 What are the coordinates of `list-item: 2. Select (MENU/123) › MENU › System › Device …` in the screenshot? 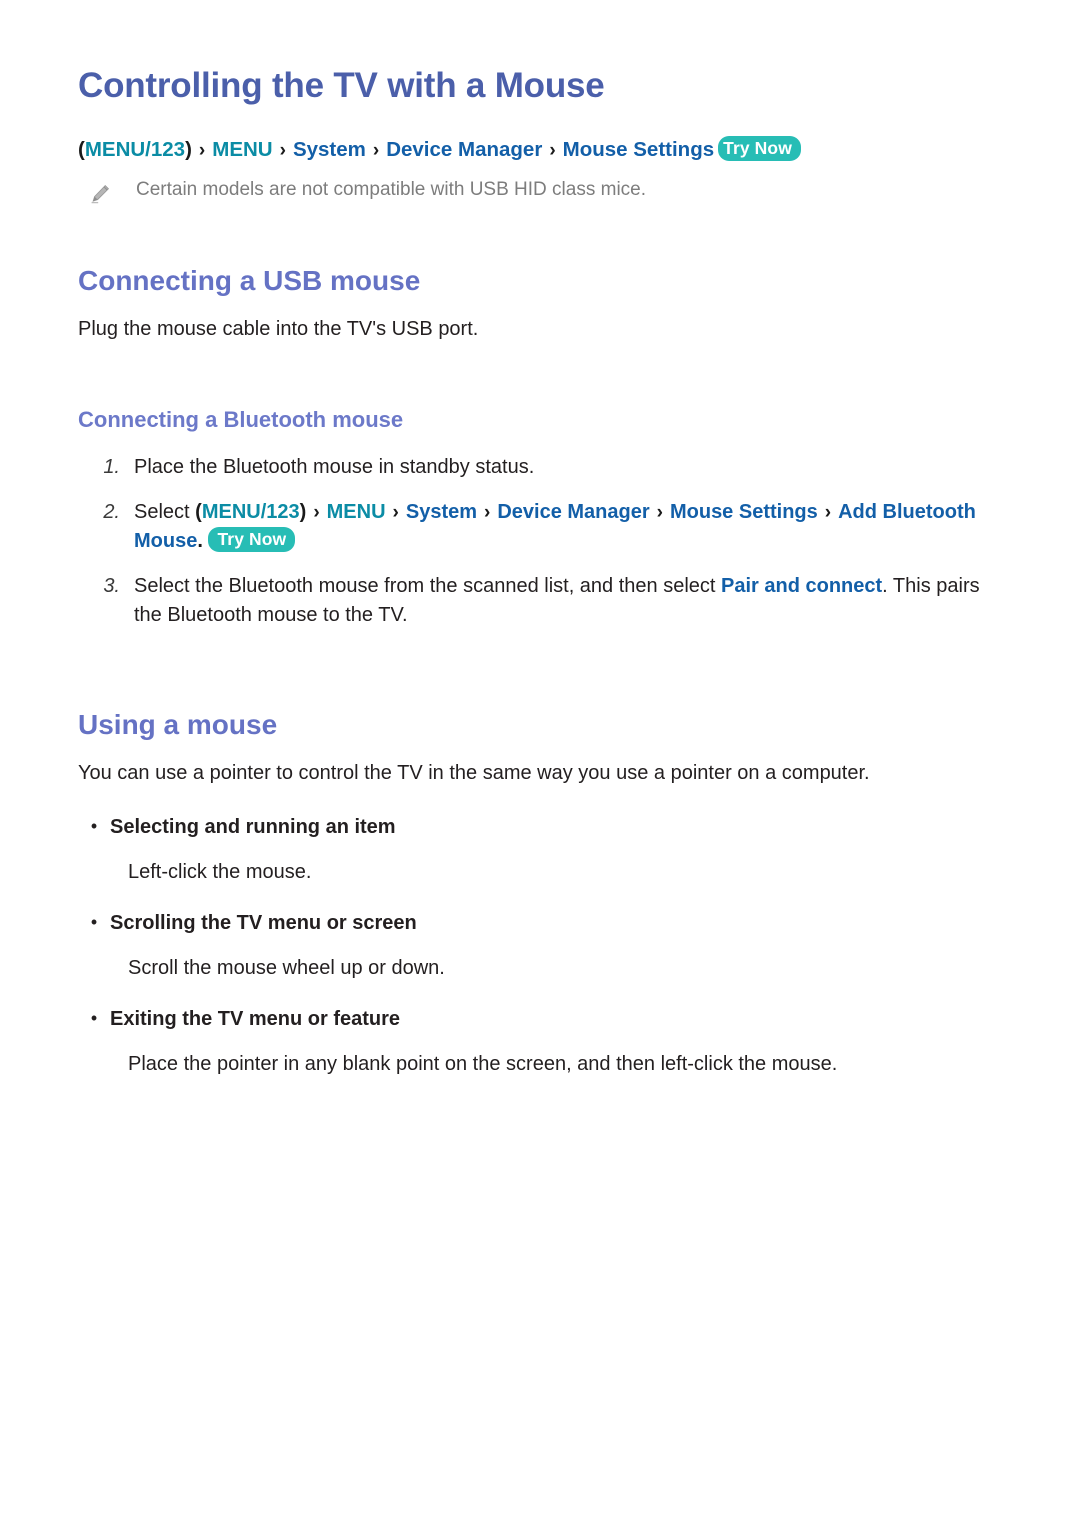 It's located at (540, 527).